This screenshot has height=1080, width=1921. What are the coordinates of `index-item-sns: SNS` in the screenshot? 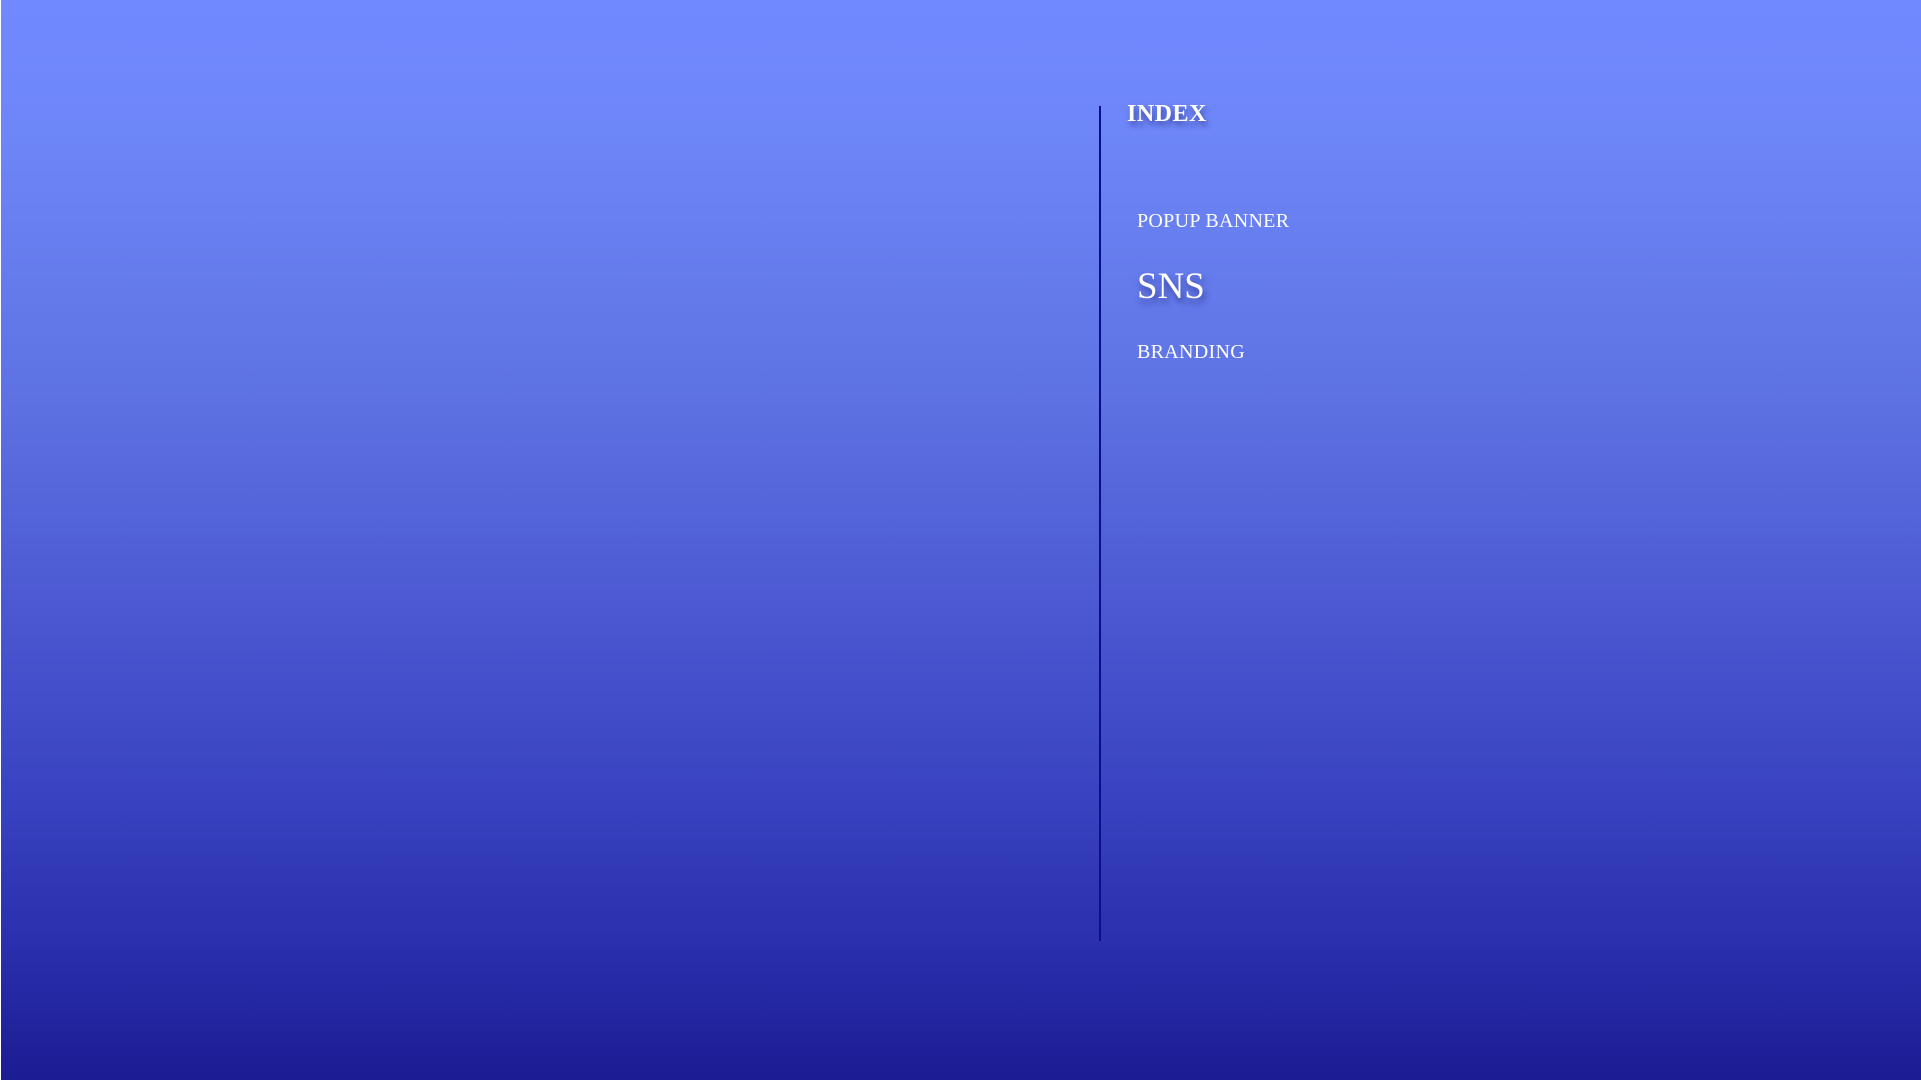 It's located at (1171, 286).